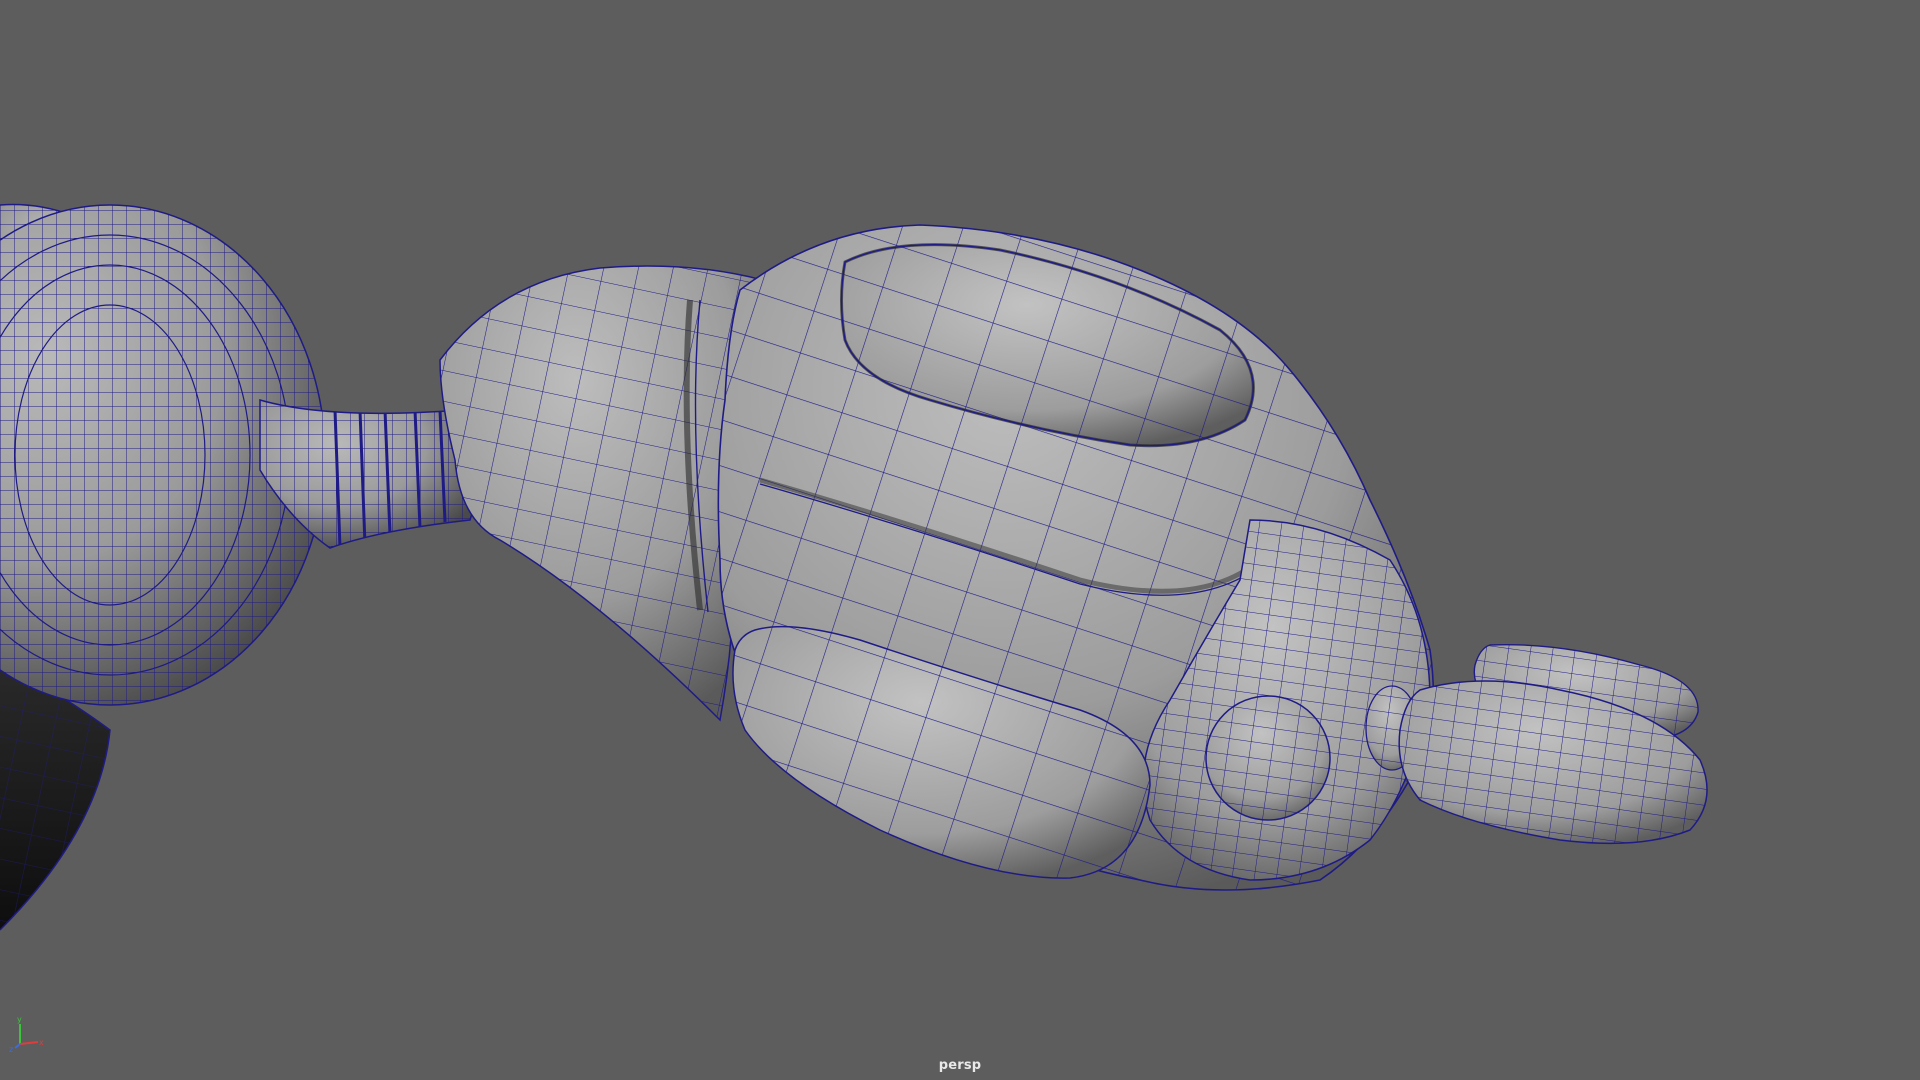 The width and height of the screenshot is (1920, 1080). What do you see at coordinates (19, 1019) in the screenshot?
I see `y-axis-label: y` at bounding box center [19, 1019].